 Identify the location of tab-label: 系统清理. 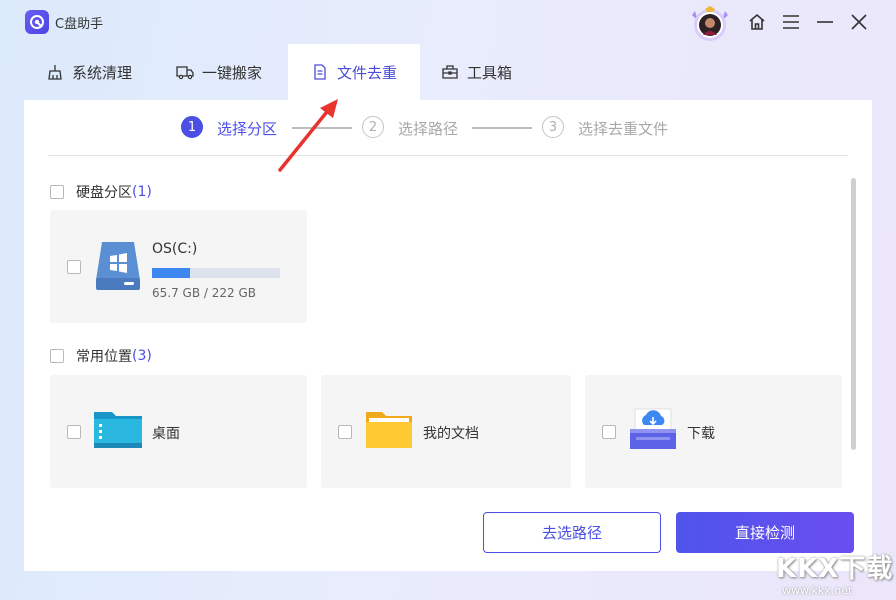
(102, 72).